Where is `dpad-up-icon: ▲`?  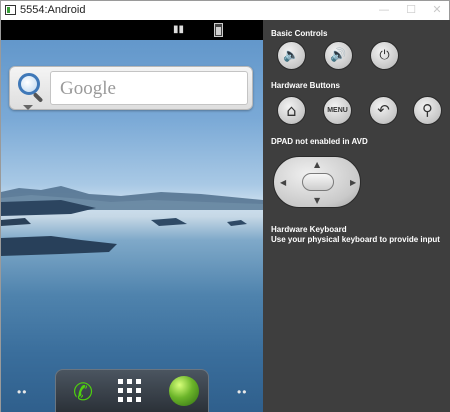
dpad-up-icon: ▲ is located at coordinates (317, 164).